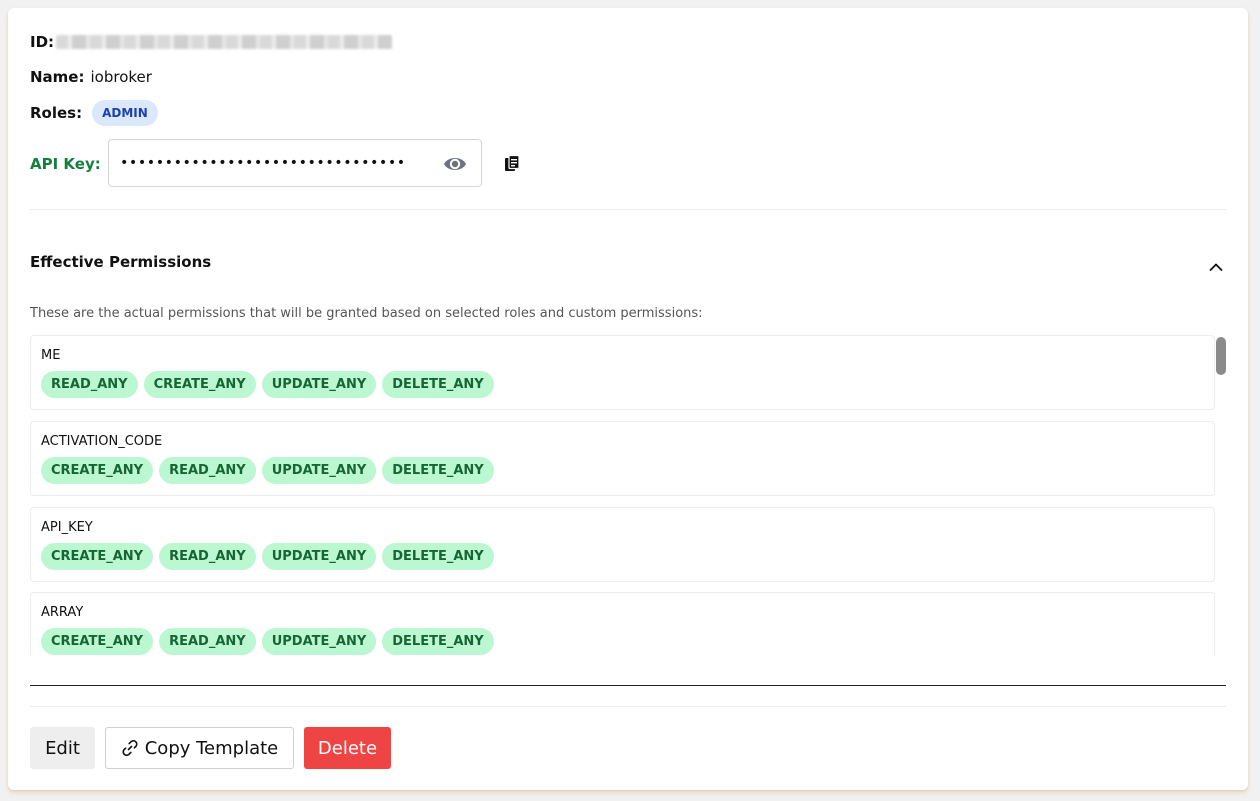 The height and width of the screenshot is (801, 1260). Describe the element at coordinates (130, 748) in the screenshot. I see `link-icon` at that location.